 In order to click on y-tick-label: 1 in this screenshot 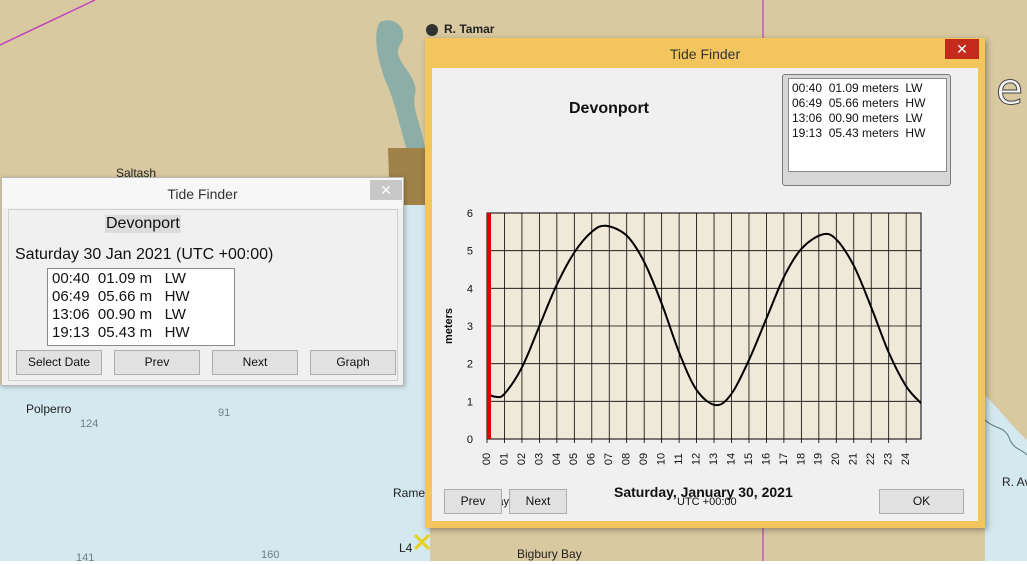, I will do `click(470, 402)`.